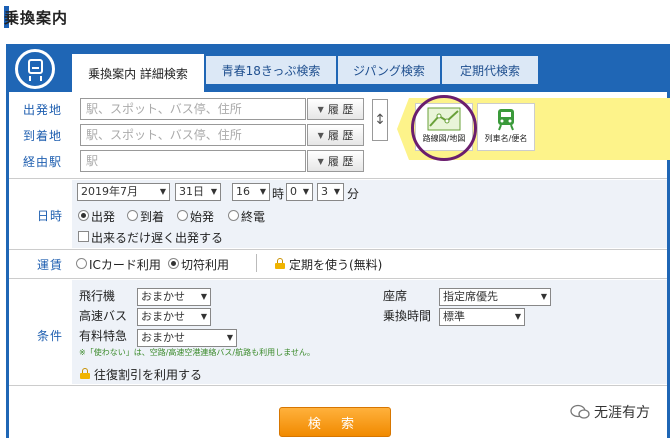 The width and height of the screenshot is (670, 438). Describe the element at coordinates (83, 215) in the screenshot. I see `radio-departure` at that location.